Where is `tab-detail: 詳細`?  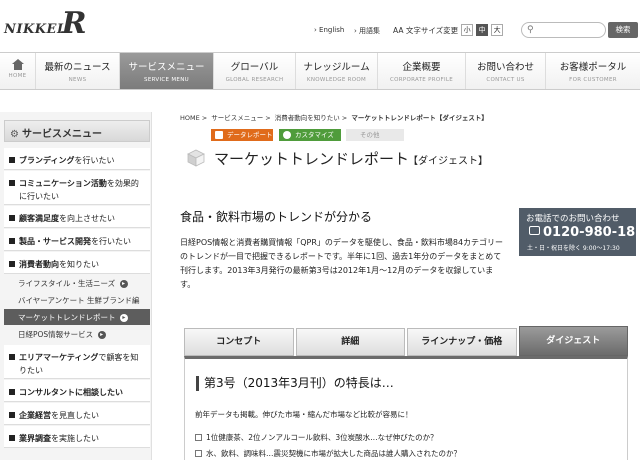
tab-detail: 詳細 is located at coordinates (350, 342).